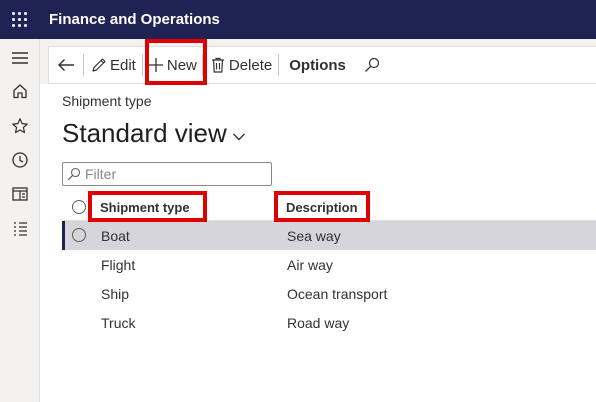 This screenshot has width=596, height=402. Describe the element at coordinates (123, 65) in the screenshot. I see `edit-label: Edit` at that location.